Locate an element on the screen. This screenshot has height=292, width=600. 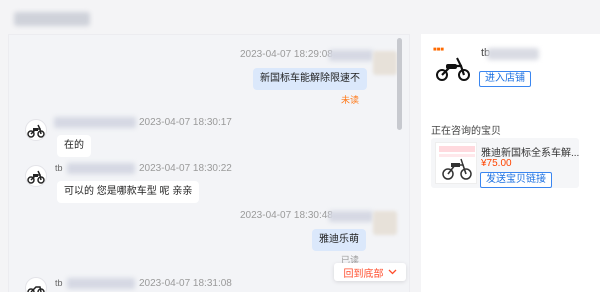
message-bubble-incoming: 在的 is located at coordinates (74, 146).